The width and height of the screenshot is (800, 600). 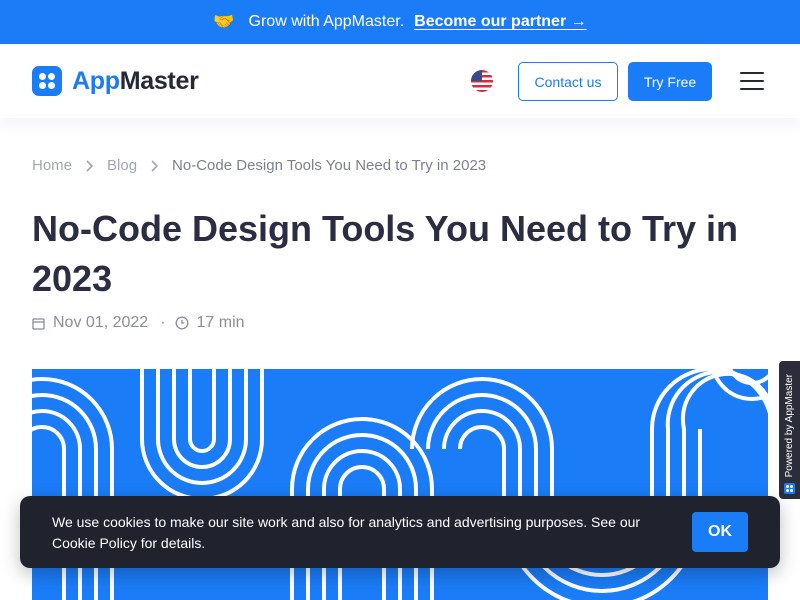 I want to click on site-header: AppMaster Contact us Try Free, so click(x=400, y=81).